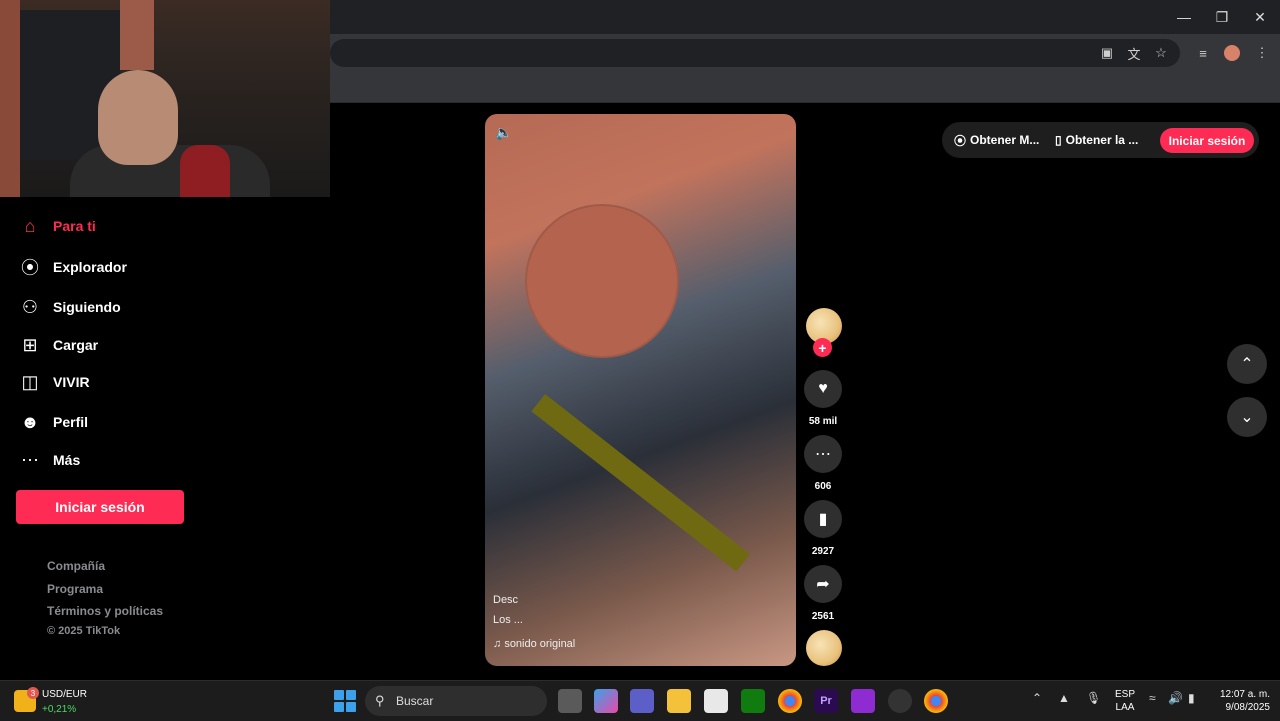  I want to click on footer-link-terms: Términos y políticas, so click(105, 611).